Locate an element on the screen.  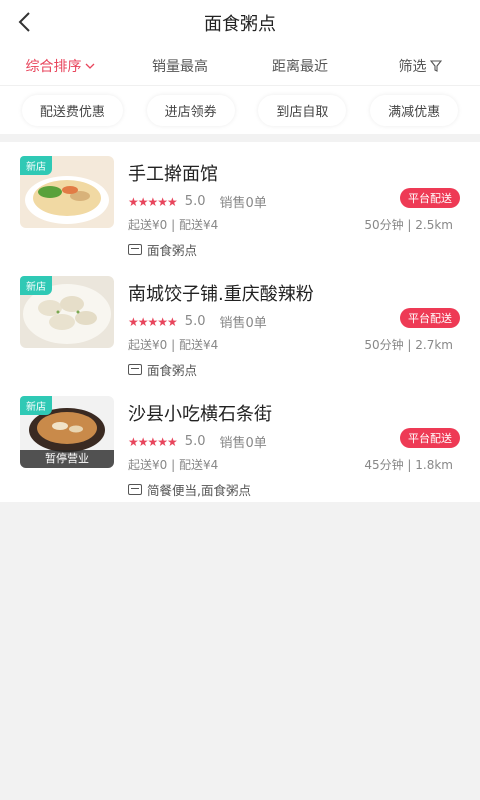
store-name: 沙县小吃横石条街 is located at coordinates (200, 414).